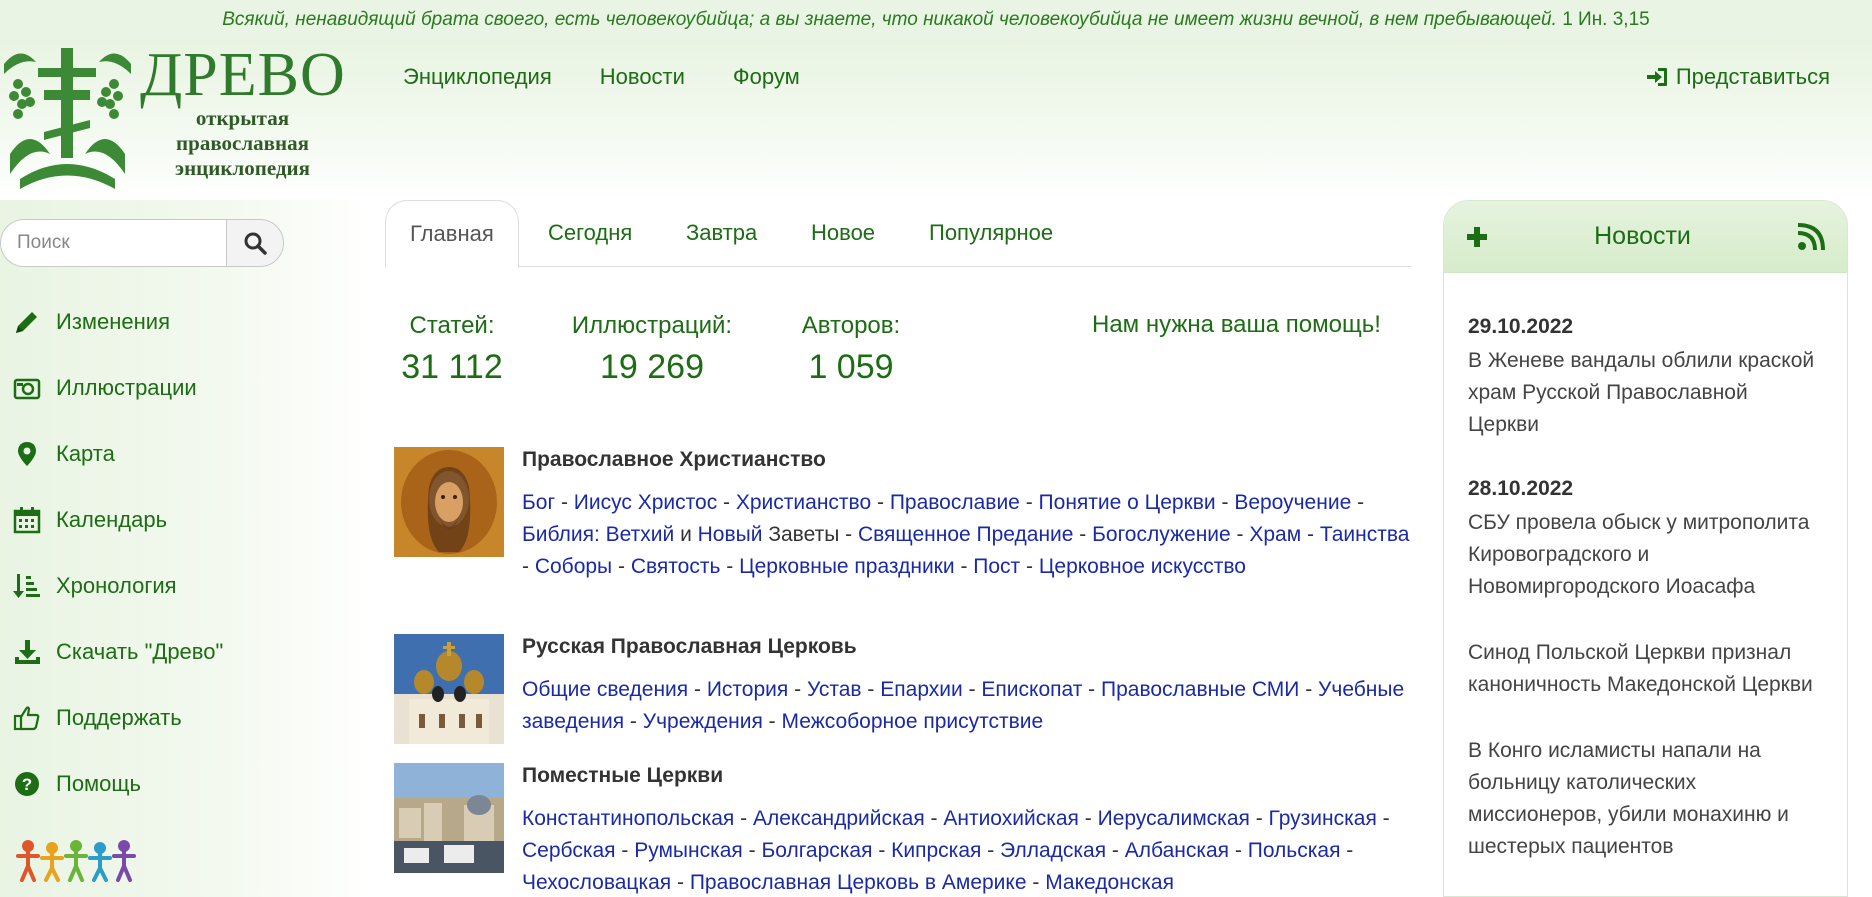 The image size is (1872, 897). Describe the element at coordinates (573, 566) in the screenshot. I see `link: Соборы` at that location.